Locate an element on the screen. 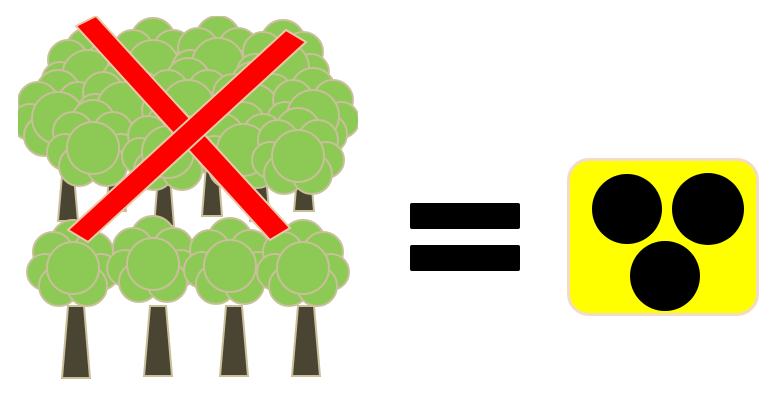  blind-person-sign-icon is located at coordinates (663, 237).